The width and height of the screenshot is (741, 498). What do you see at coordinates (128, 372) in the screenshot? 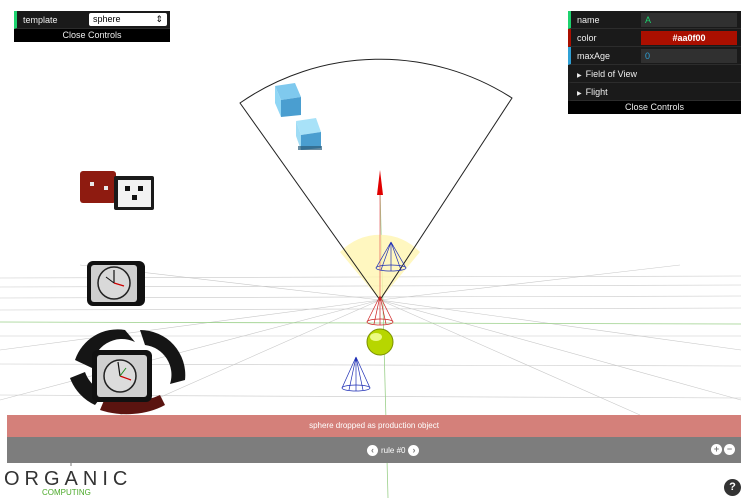
I see `recycle-clock-icon` at bounding box center [128, 372].